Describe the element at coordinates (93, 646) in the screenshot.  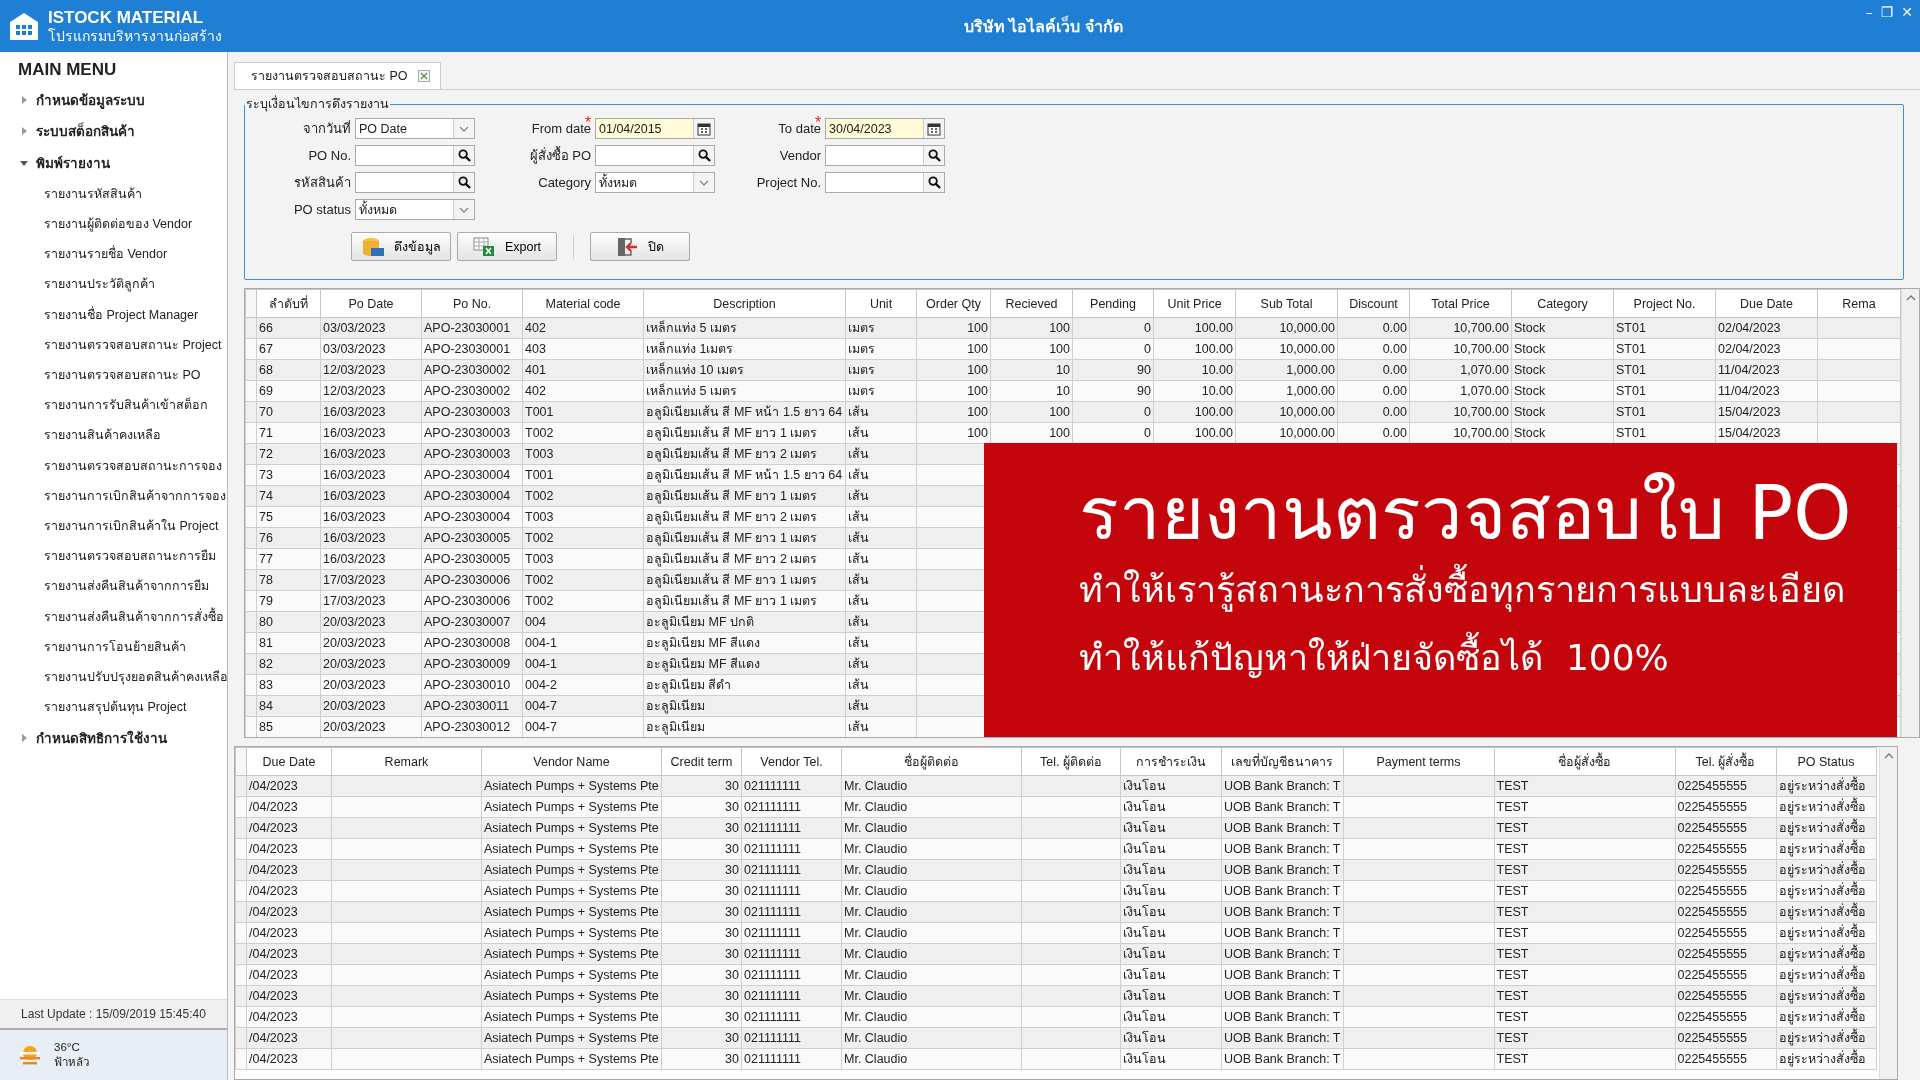
I see `menu-item: รายงานการโอนย้ายสินค้า` at that location.